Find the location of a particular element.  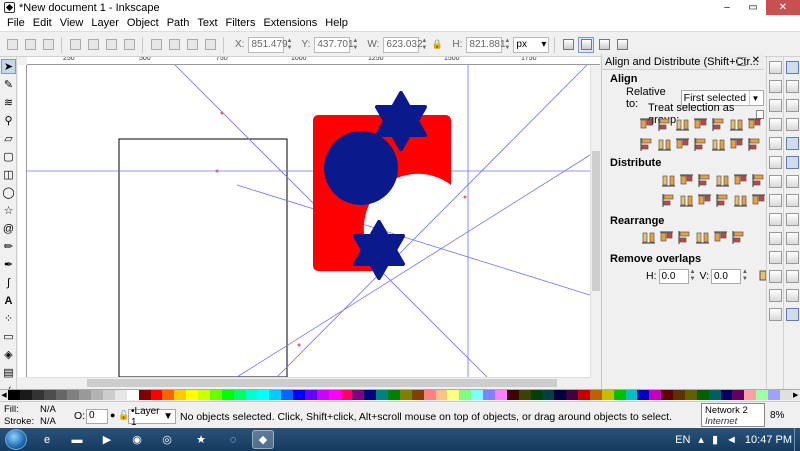

inkscape-taskbar-icon: ◆ is located at coordinates (263, 439).